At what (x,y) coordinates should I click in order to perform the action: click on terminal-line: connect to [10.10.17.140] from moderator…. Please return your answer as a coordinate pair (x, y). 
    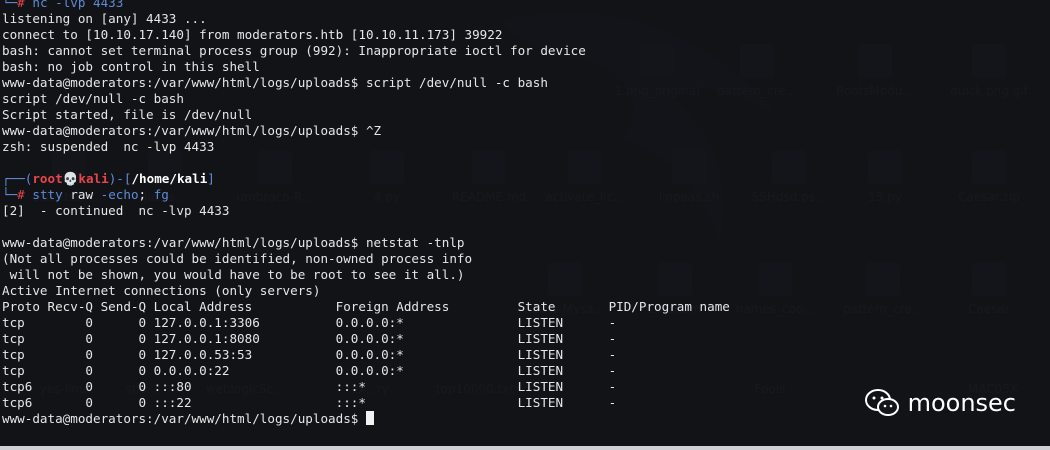
    Looking at the image, I should click on (252, 34).